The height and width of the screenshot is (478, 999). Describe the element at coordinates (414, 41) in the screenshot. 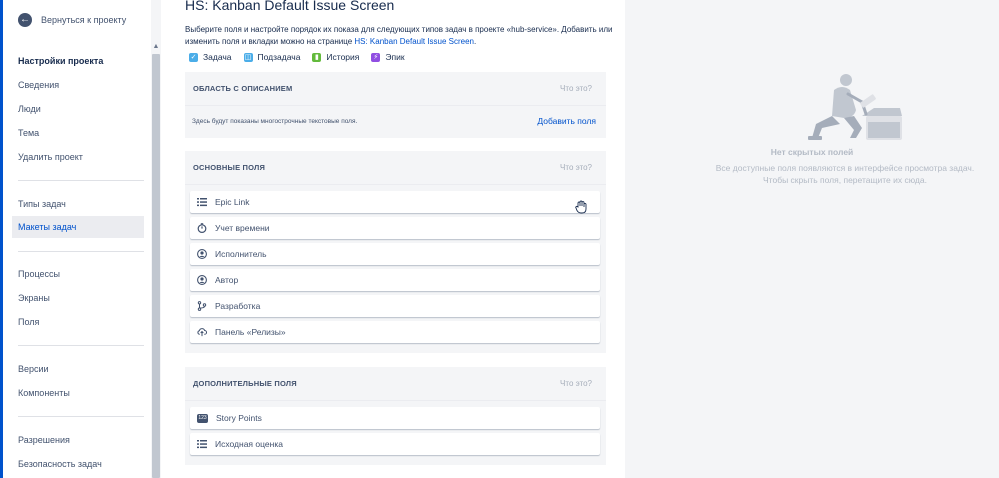

I see `screen-link: HS: Kanban Default Issue Screen` at that location.